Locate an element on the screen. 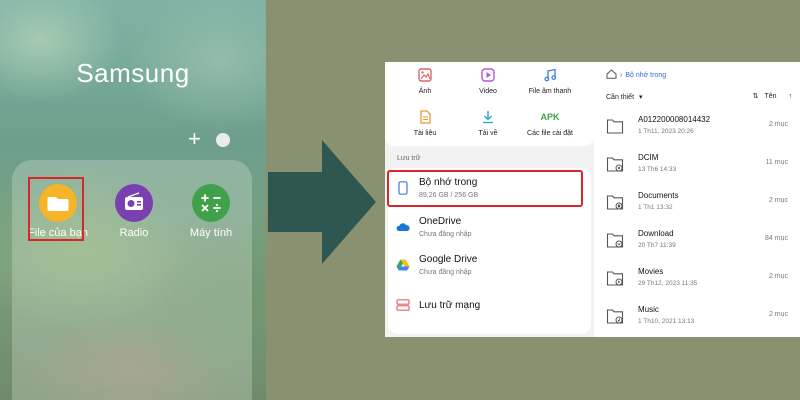 Image resolution: width=800 pixels, height=400 pixels. folder-date: 1 Th11, 2023 20:26 is located at coordinates (666, 131).